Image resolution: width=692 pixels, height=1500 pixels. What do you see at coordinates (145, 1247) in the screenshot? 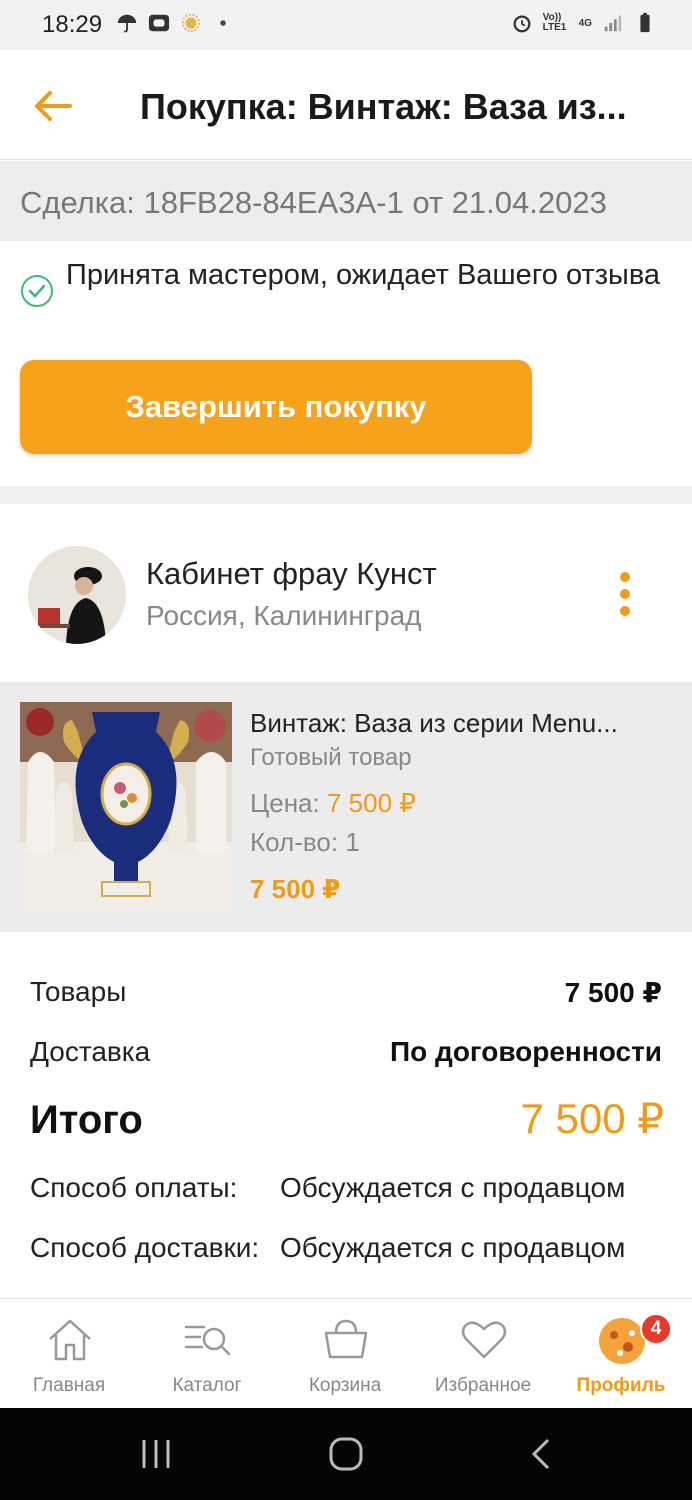
I see `delivery-method-label: Способ доставки:` at bounding box center [145, 1247].